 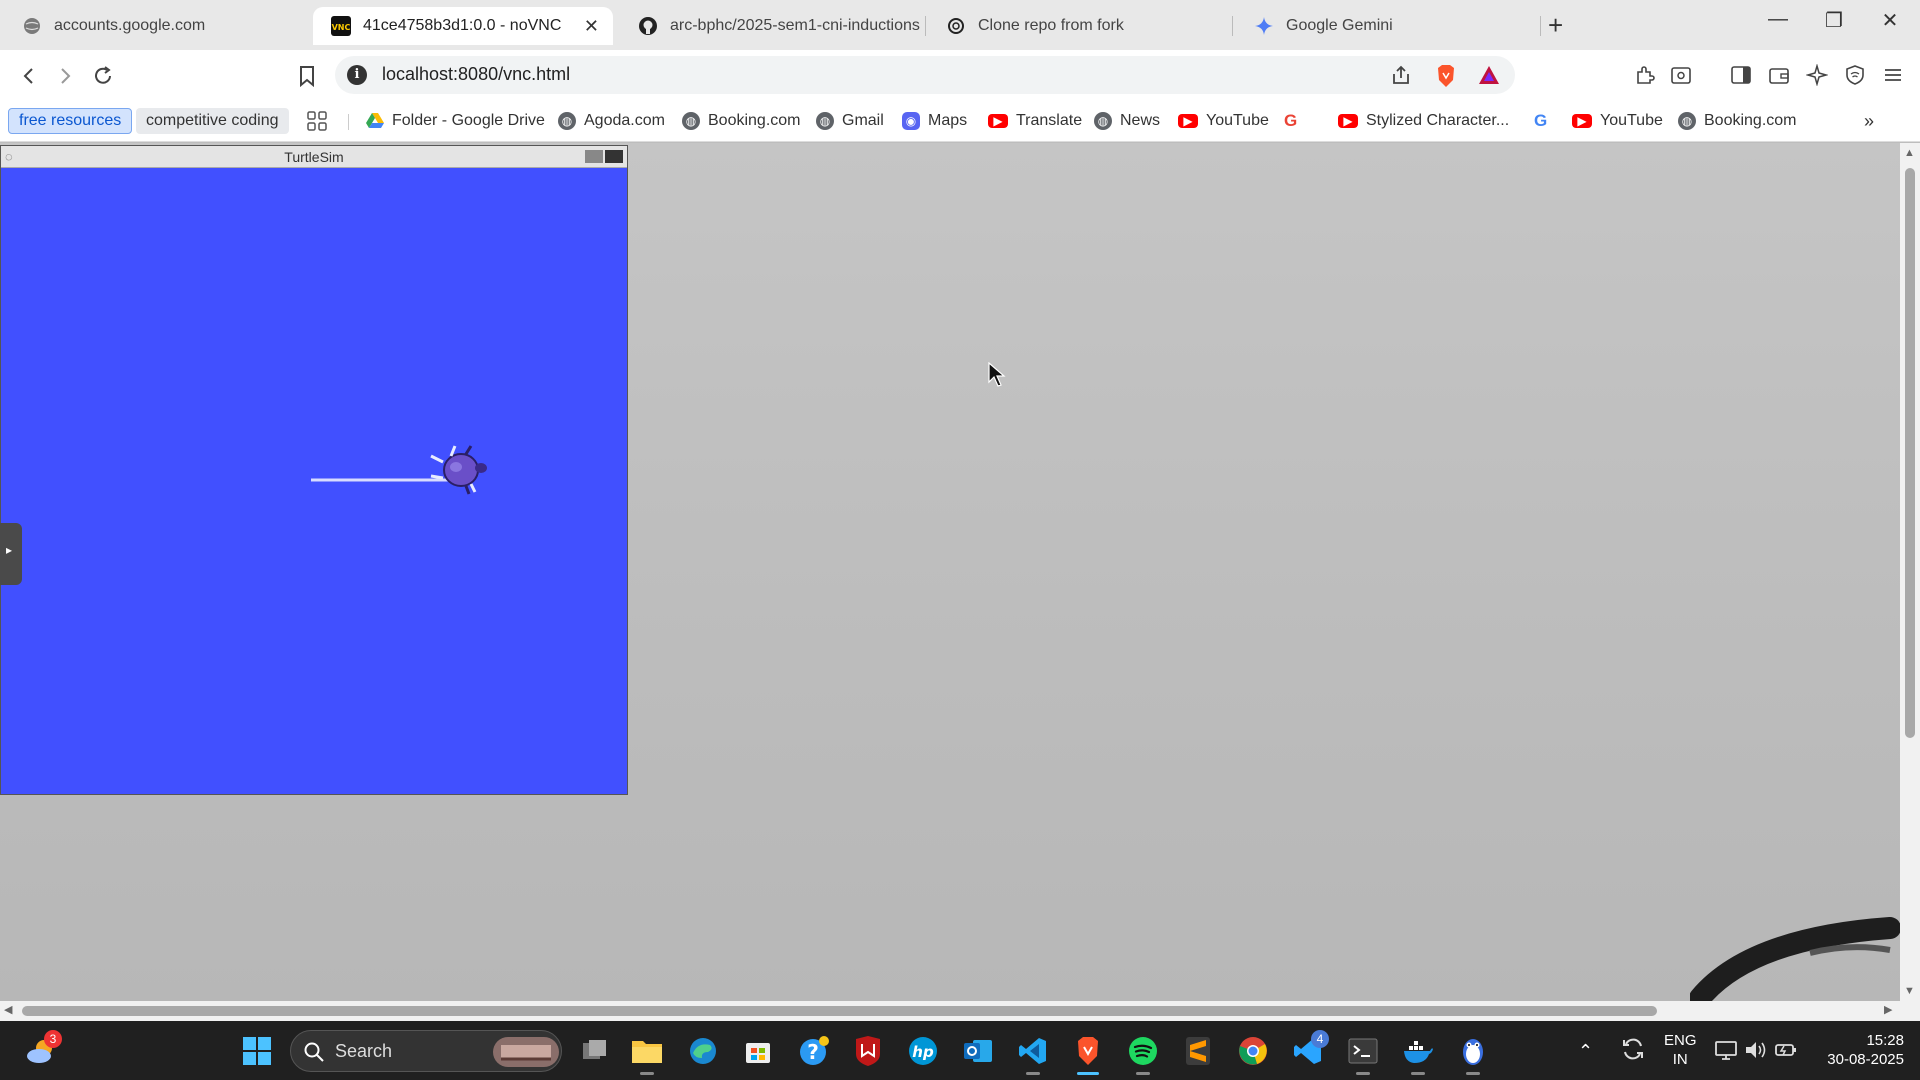 What do you see at coordinates (476, 74) in the screenshot?
I see `url-text: localhost:8080/vnc.html` at bounding box center [476, 74].